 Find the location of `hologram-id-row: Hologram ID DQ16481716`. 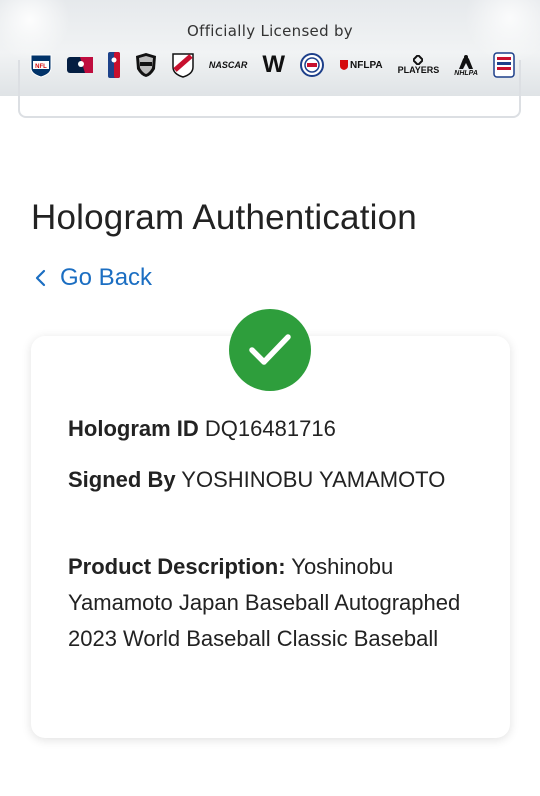

hologram-id-row: Hologram ID DQ16481716 is located at coordinates (268, 429).